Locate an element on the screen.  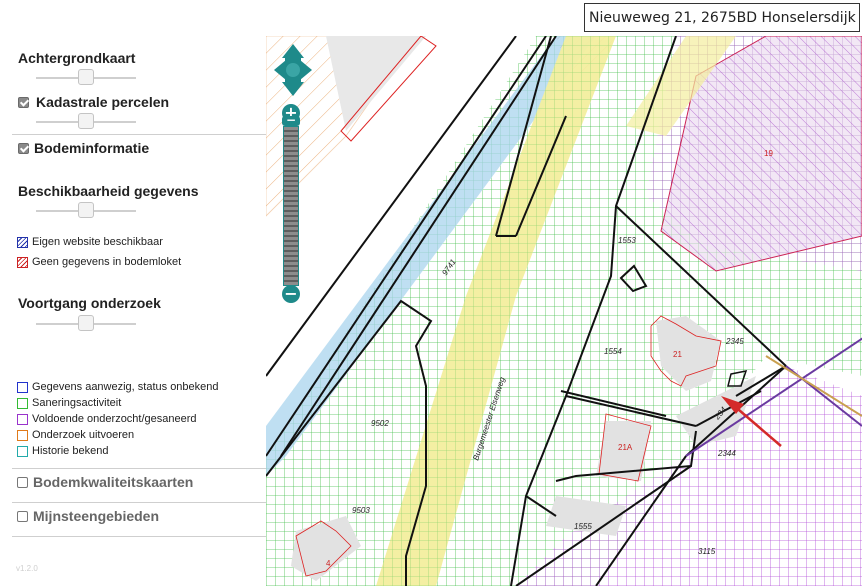
teal-box-swatch is located at coordinates (22, 451).